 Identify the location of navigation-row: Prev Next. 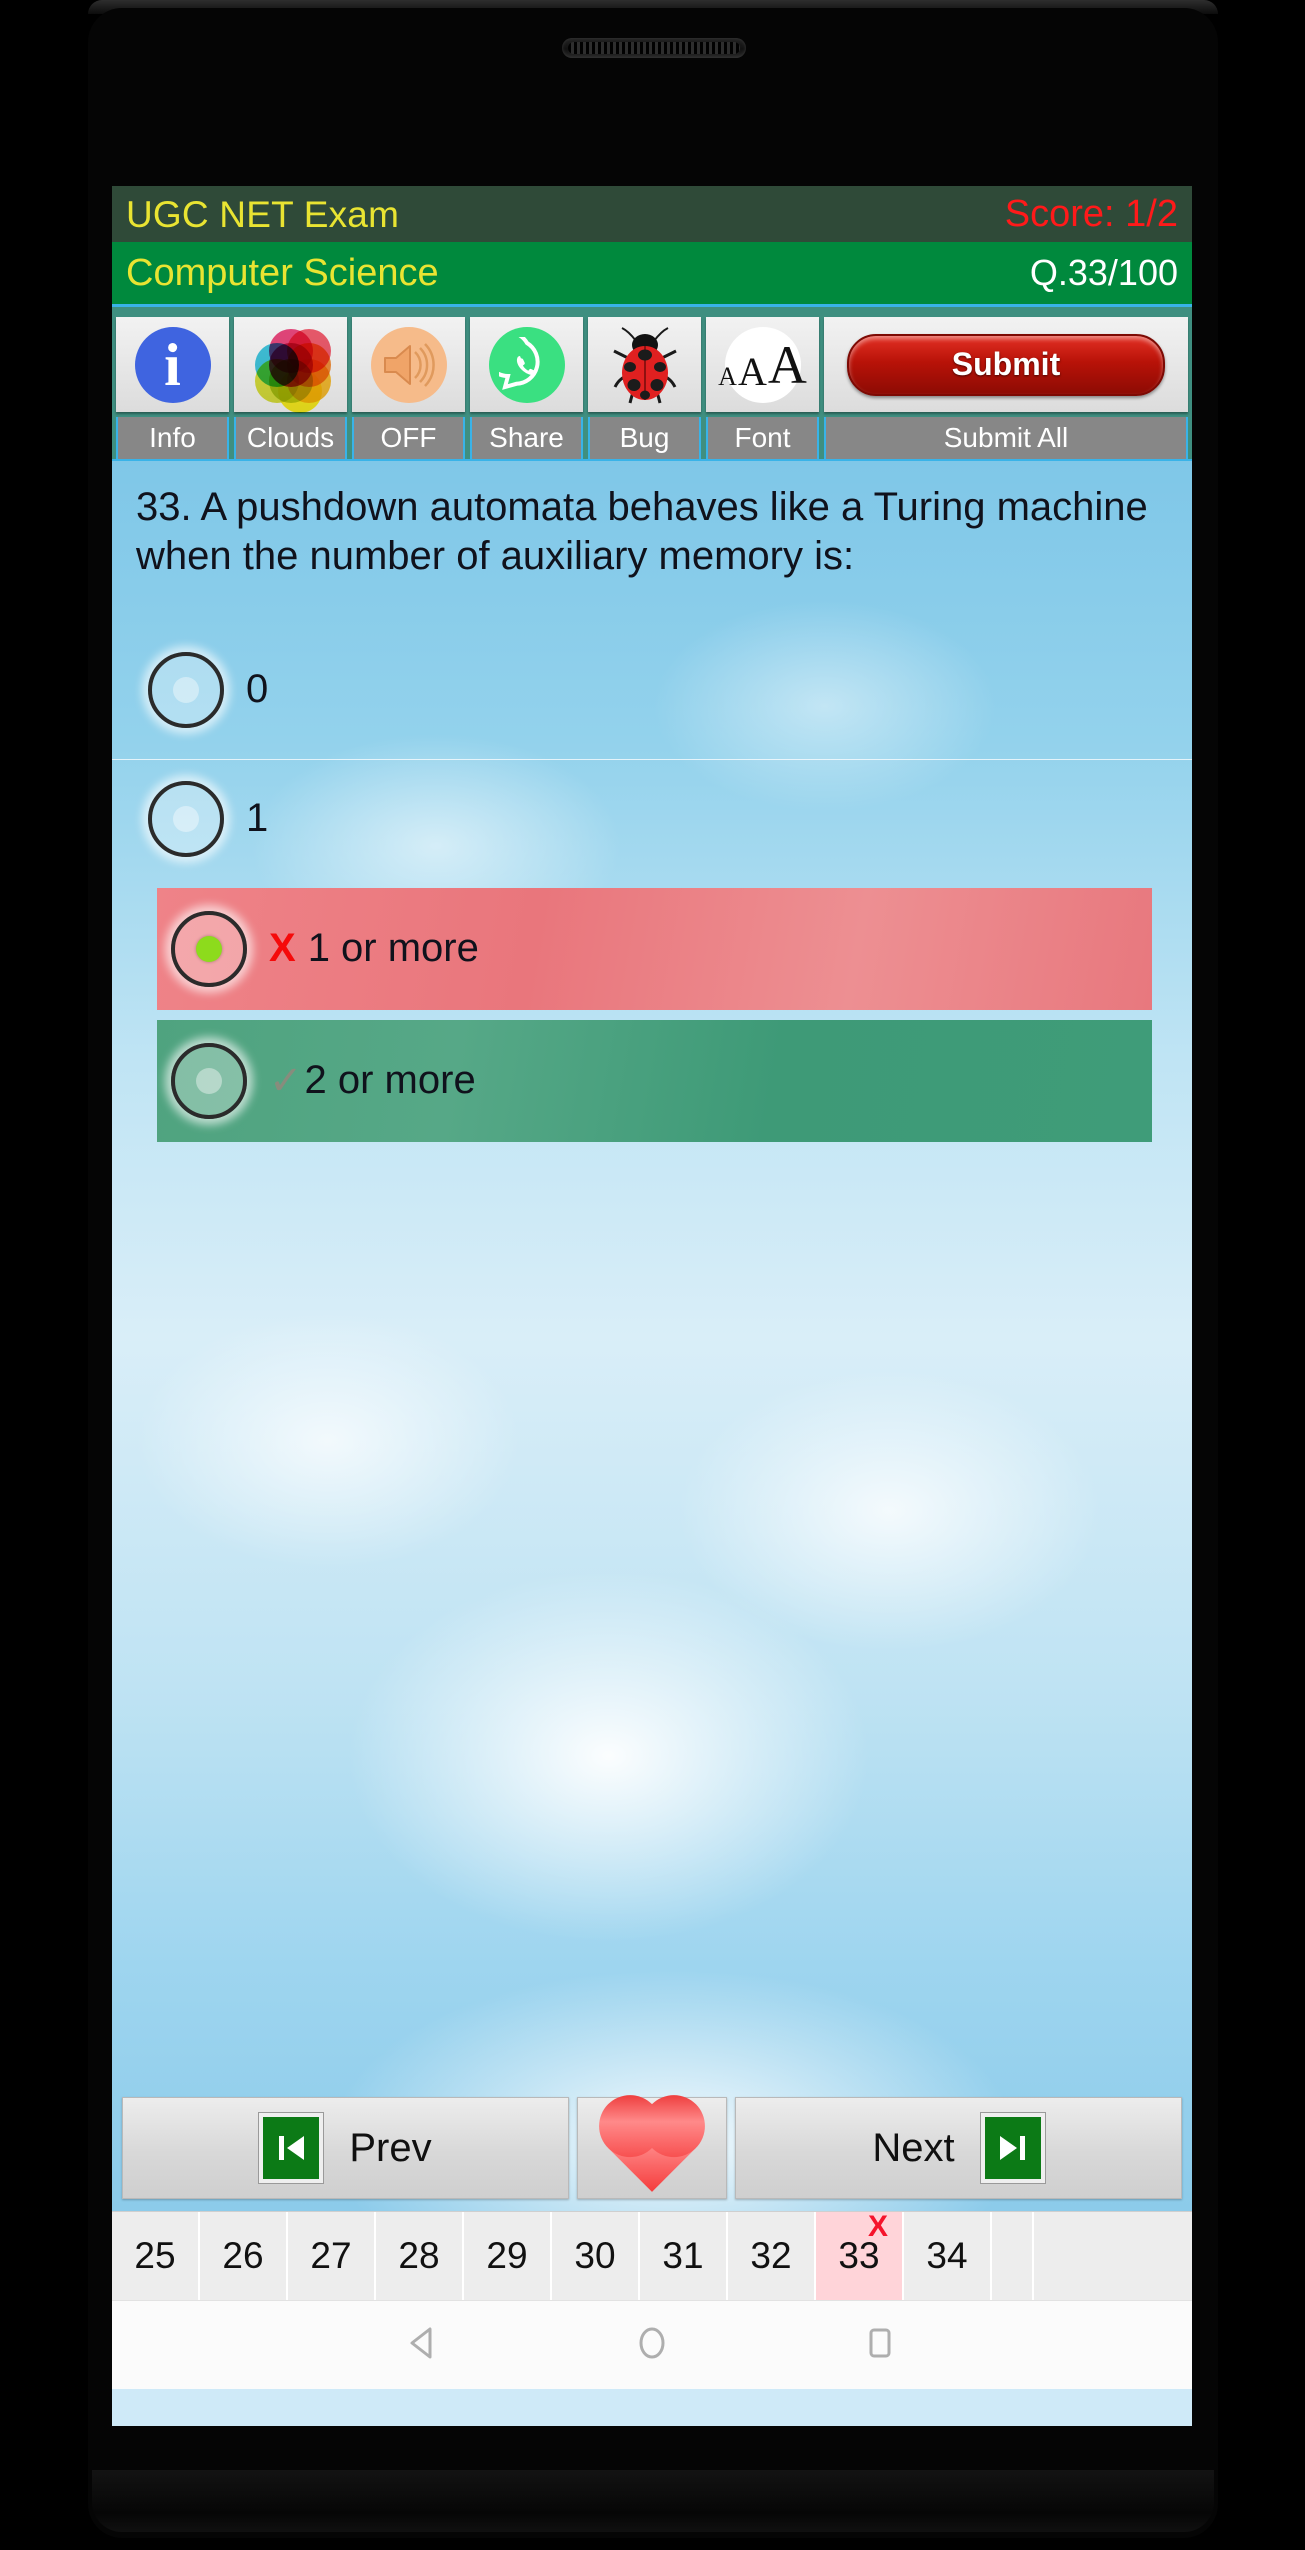
(652, 2148).